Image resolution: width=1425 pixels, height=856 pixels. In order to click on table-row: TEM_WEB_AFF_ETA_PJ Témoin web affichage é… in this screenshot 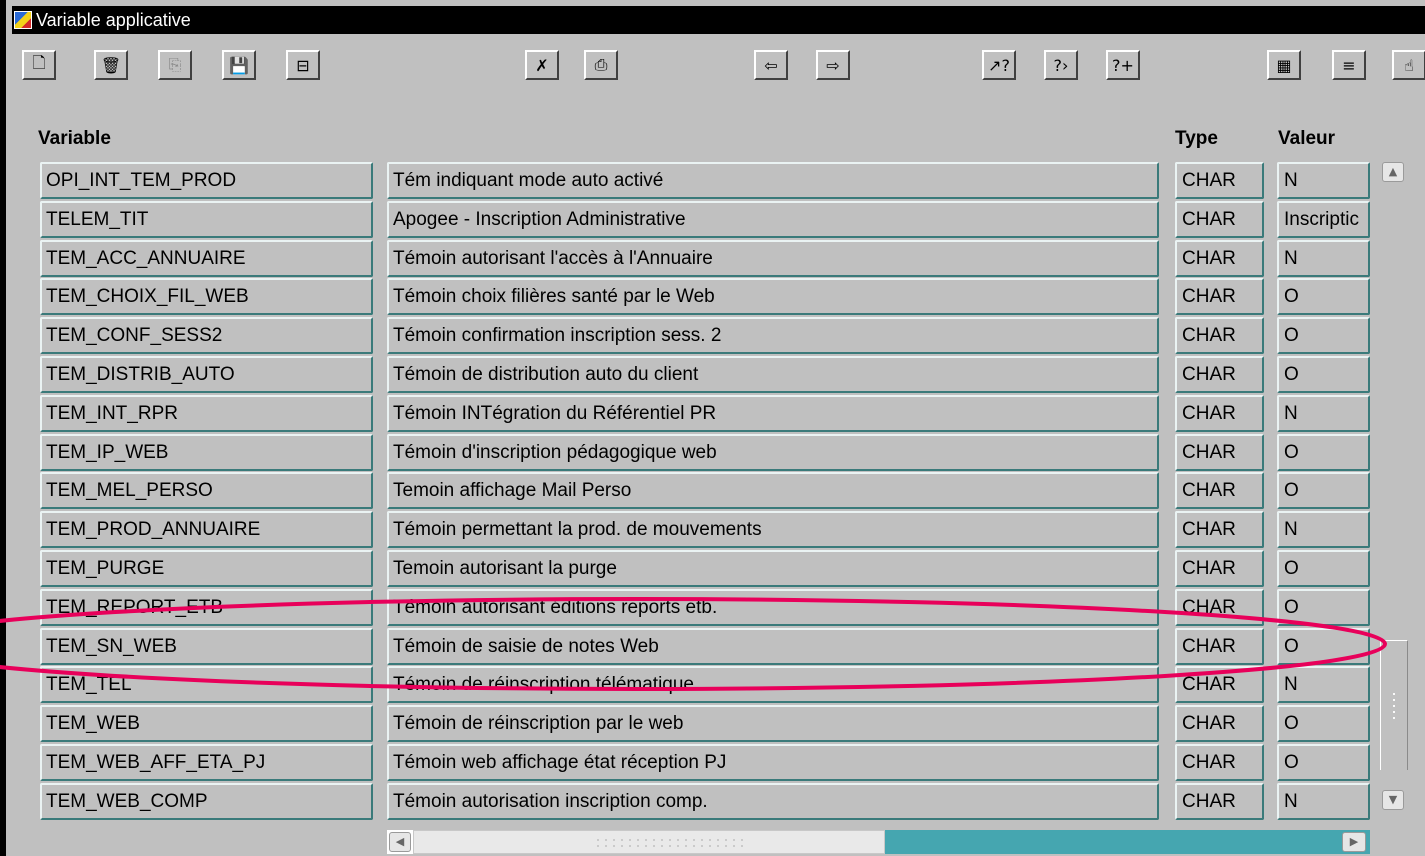, I will do `click(685, 763)`.